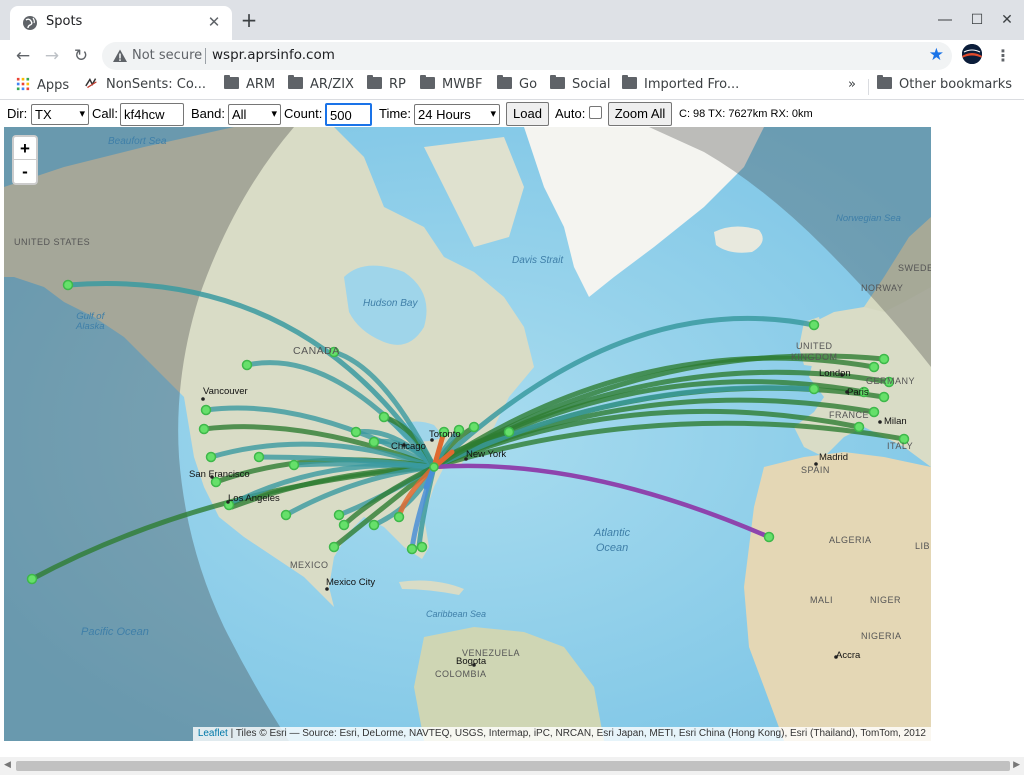  What do you see at coordinates (944, 85) in the screenshot?
I see `bookmark-folder-other: Other bookmarks` at bounding box center [944, 85].